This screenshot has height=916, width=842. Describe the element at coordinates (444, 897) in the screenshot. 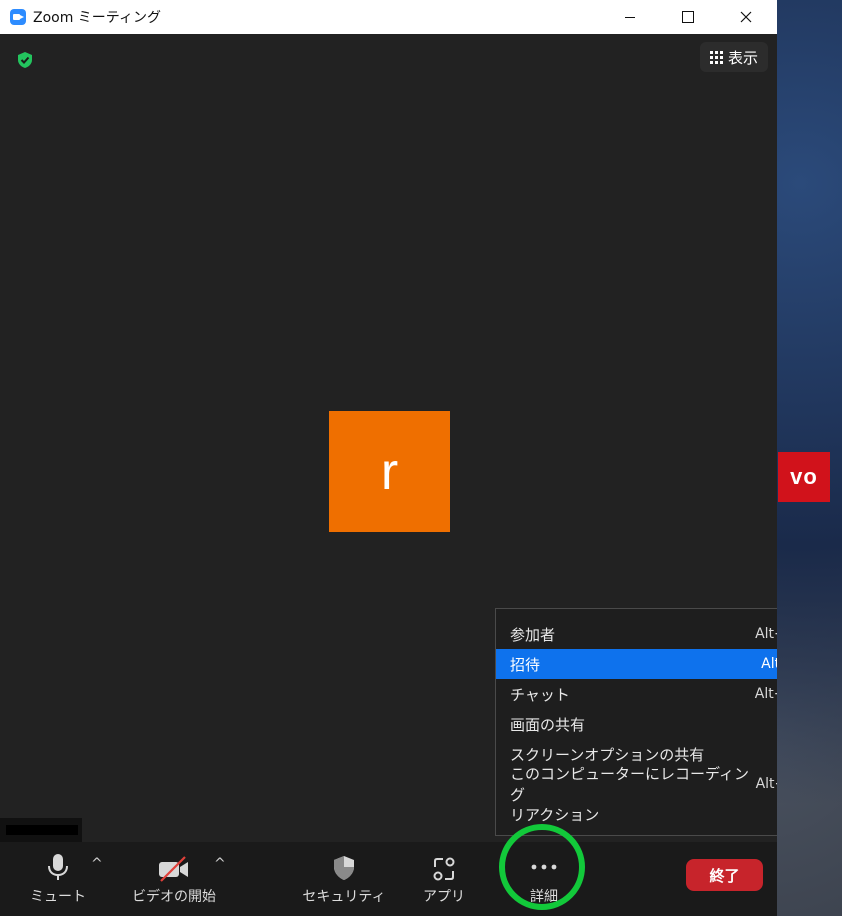

I see `apps-label: アプリ` at that location.